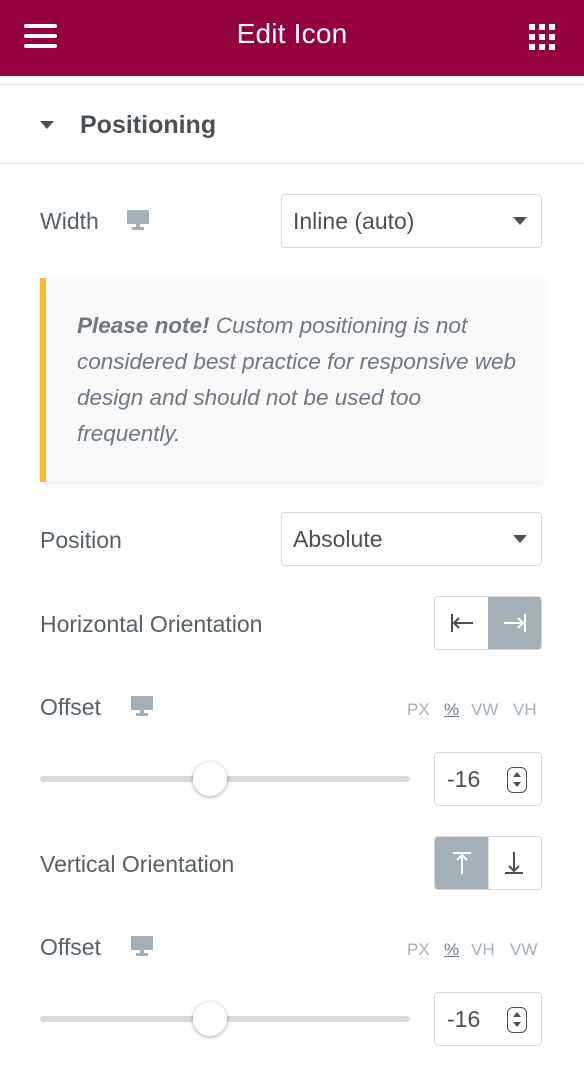 Image resolution: width=584 pixels, height=1076 pixels. I want to click on horizontal-orientation-label: Horizontal Orientation, so click(151, 624).